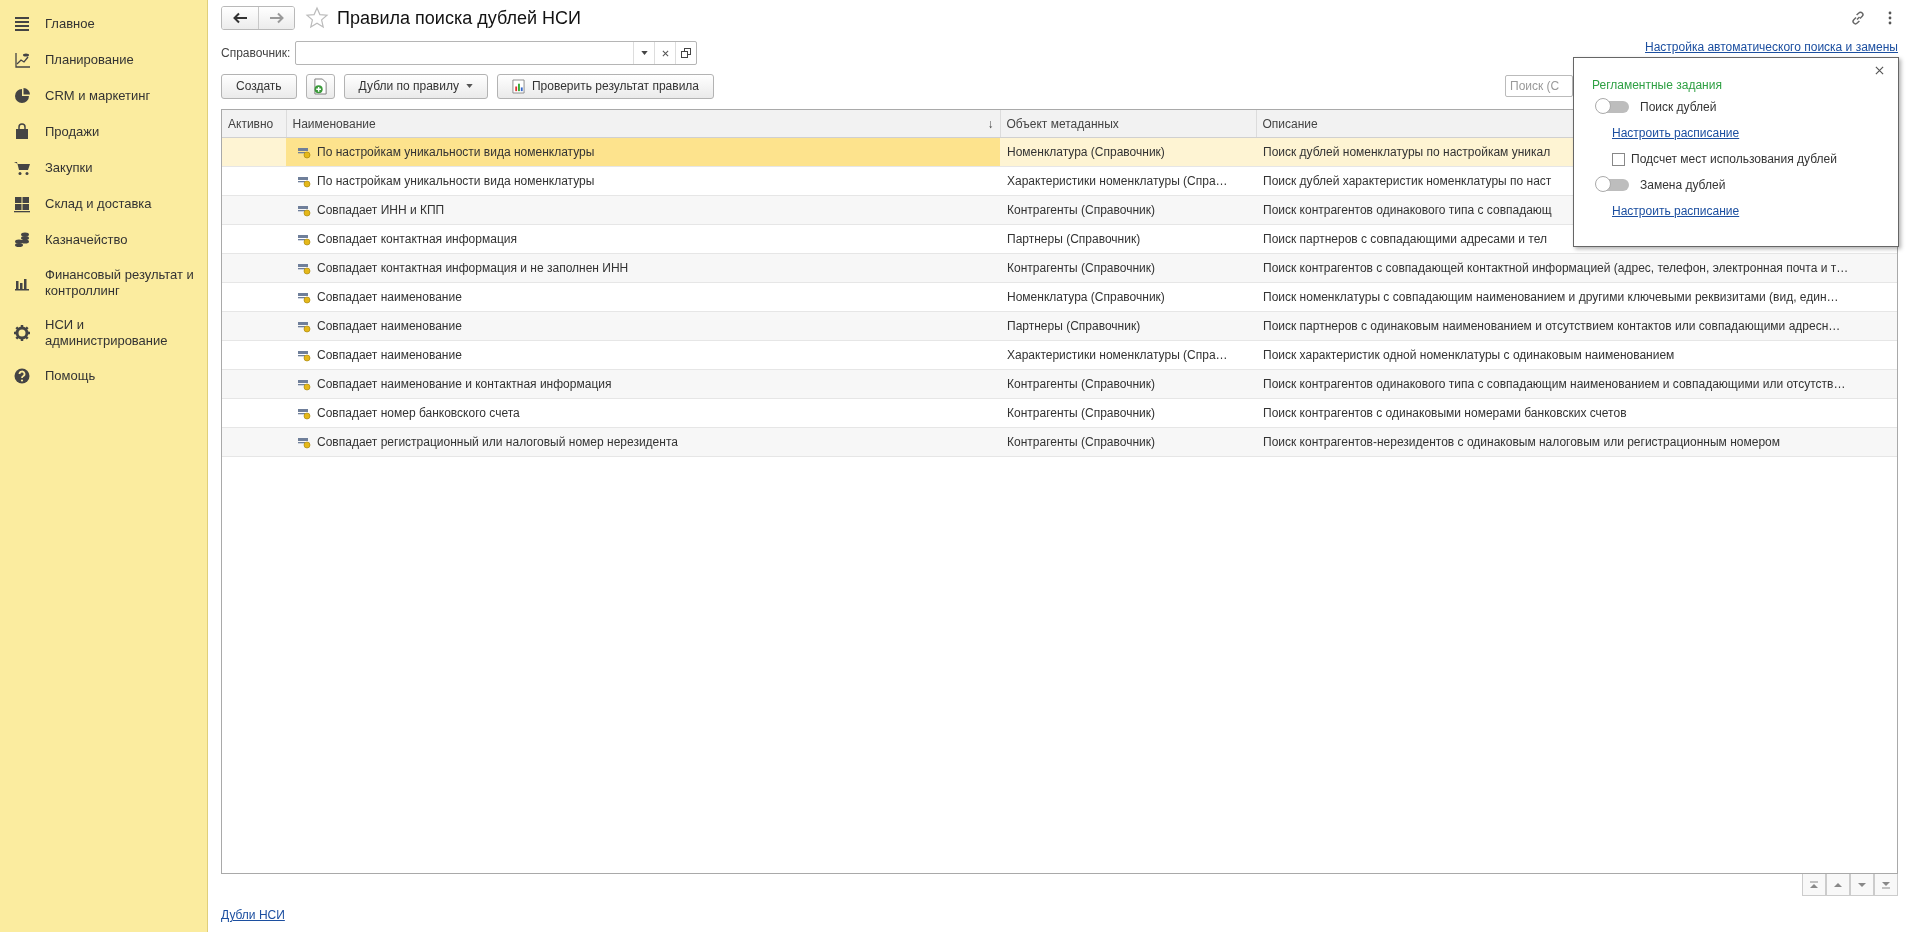 The width and height of the screenshot is (1911, 932). Describe the element at coordinates (1576, 413) in the screenshot. I see `table-cell: Поиск контрагентов с одинаковыми номерами банковских счетов` at that location.